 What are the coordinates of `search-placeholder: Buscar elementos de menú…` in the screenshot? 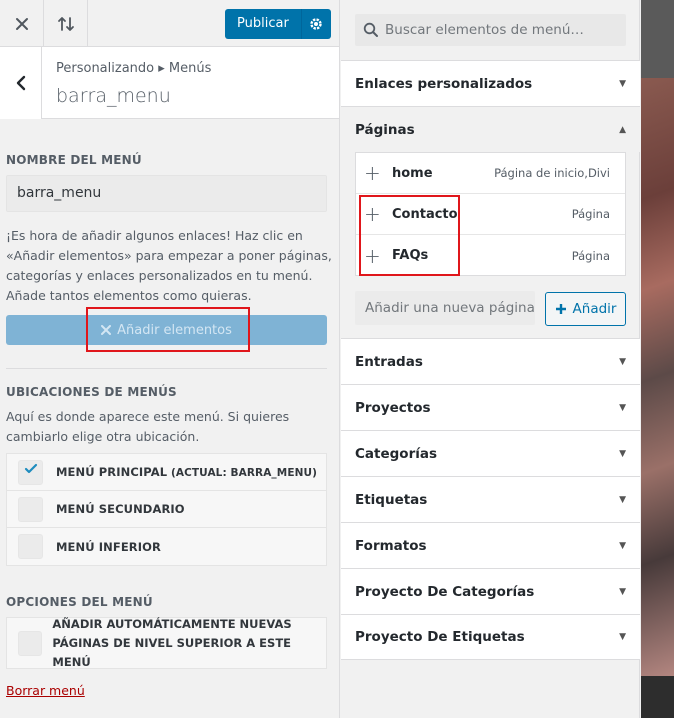 It's located at (484, 30).